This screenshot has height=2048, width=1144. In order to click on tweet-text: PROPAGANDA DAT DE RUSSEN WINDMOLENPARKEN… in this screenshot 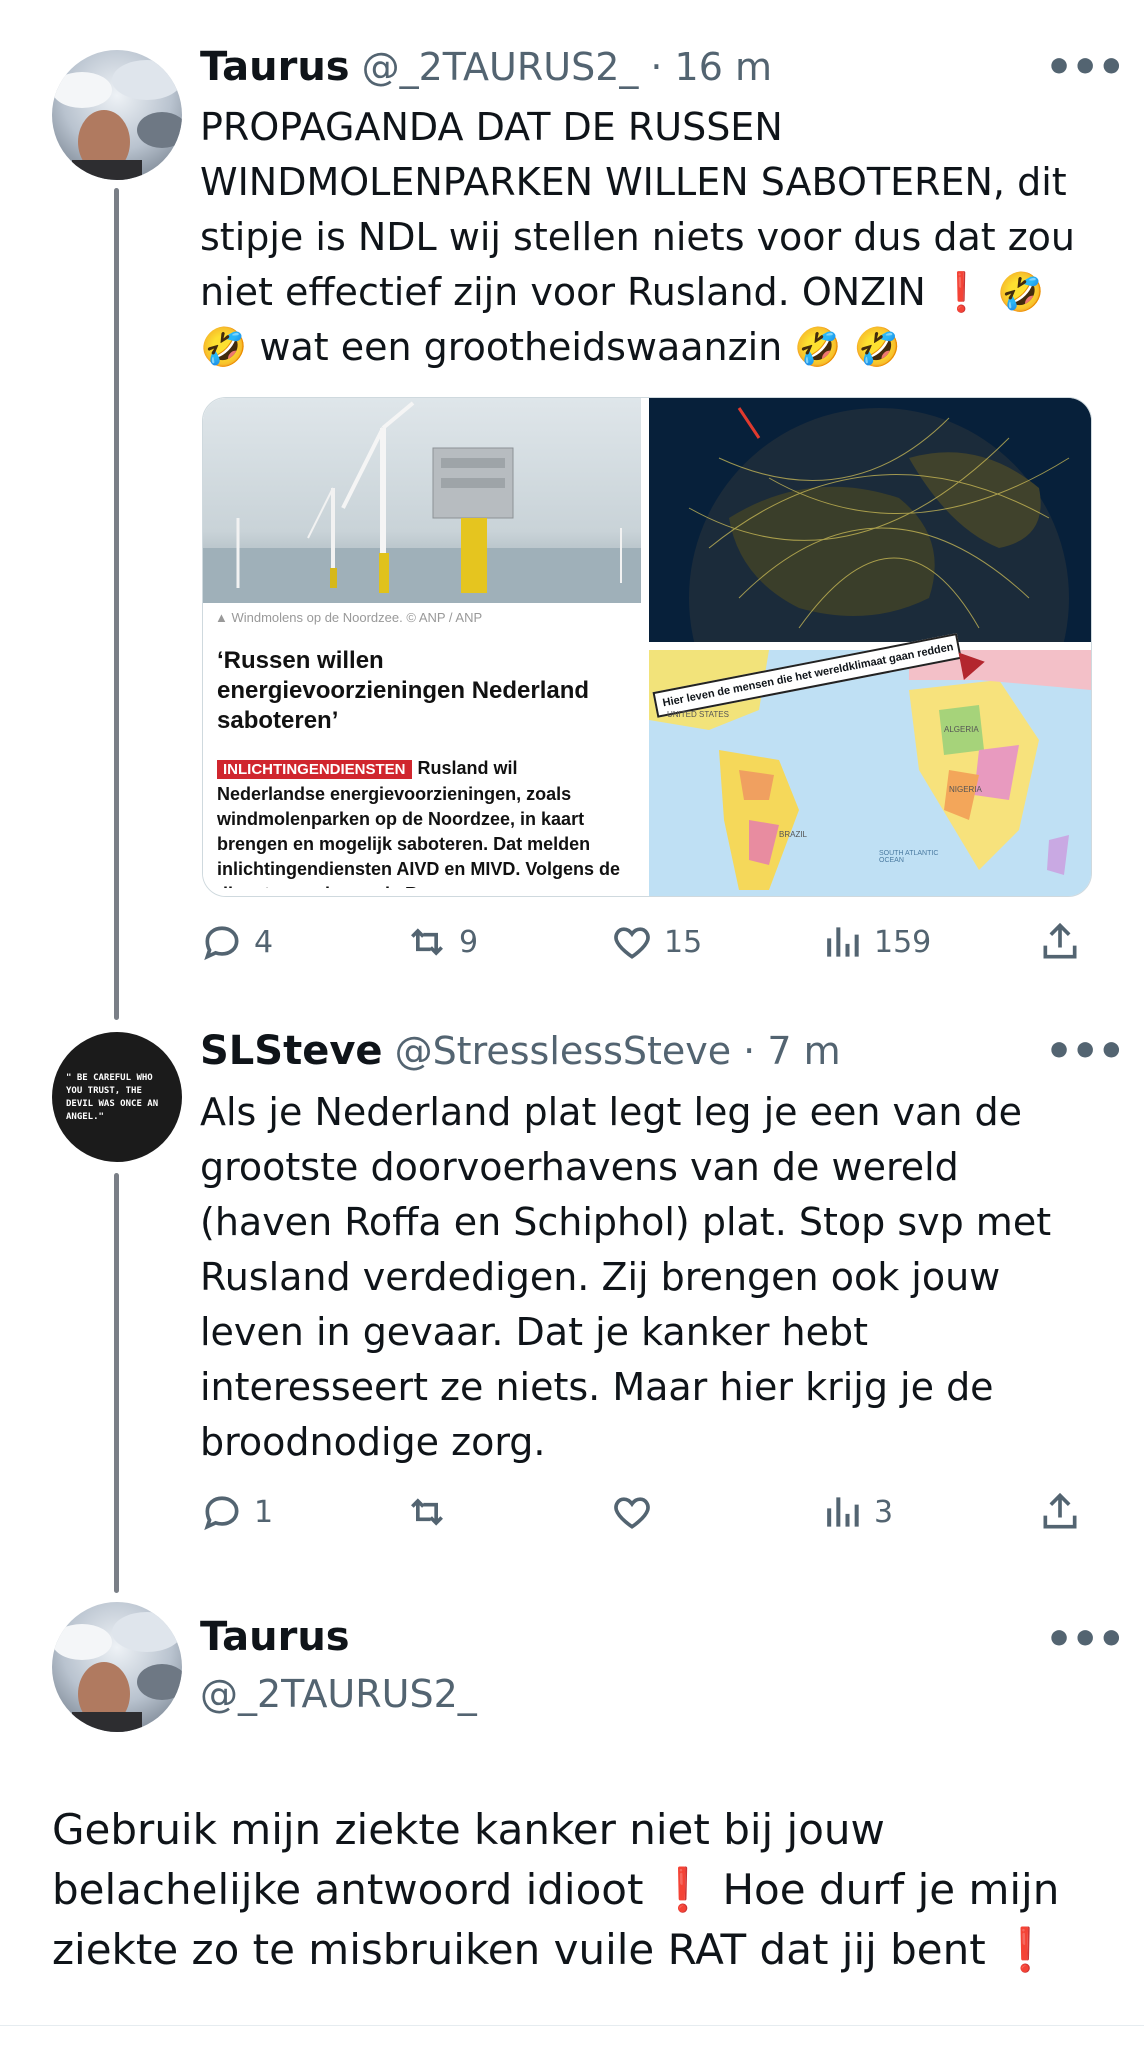, I will do `click(638, 237)`.